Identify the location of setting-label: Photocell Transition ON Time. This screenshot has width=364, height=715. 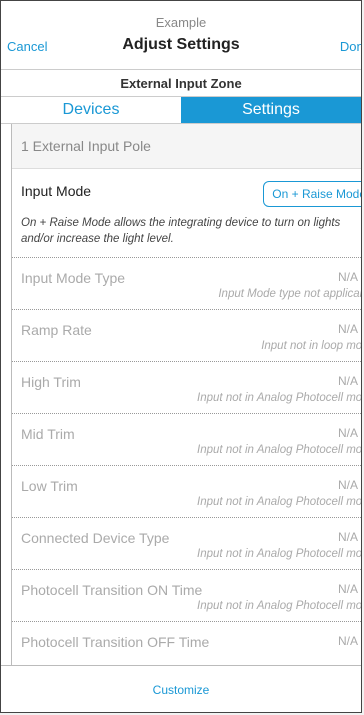
(112, 590).